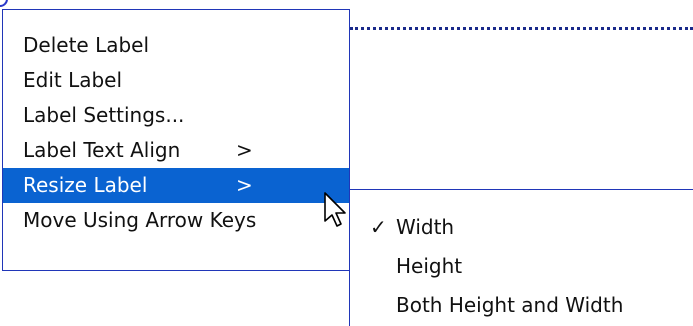 Image resolution: width=693 pixels, height=326 pixels. I want to click on menu-item-label: Label Text Align, so click(102, 150).